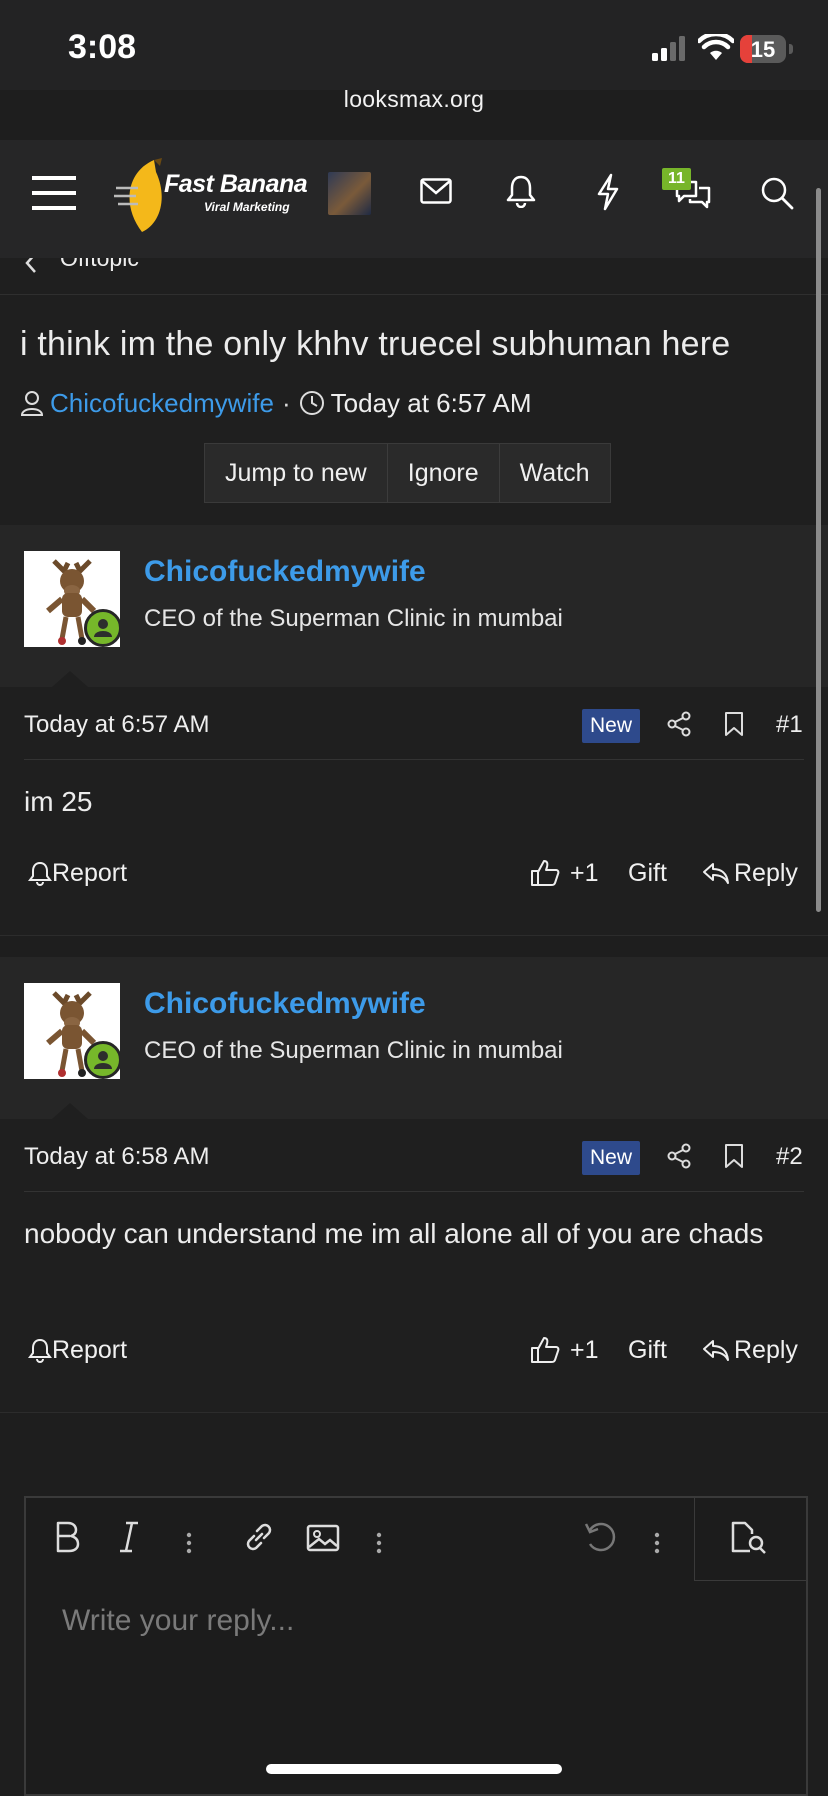 This screenshot has height=1796, width=828. Describe the element at coordinates (414, 99) in the screenshot. I see `url-bar: looksmax.org` at that location.